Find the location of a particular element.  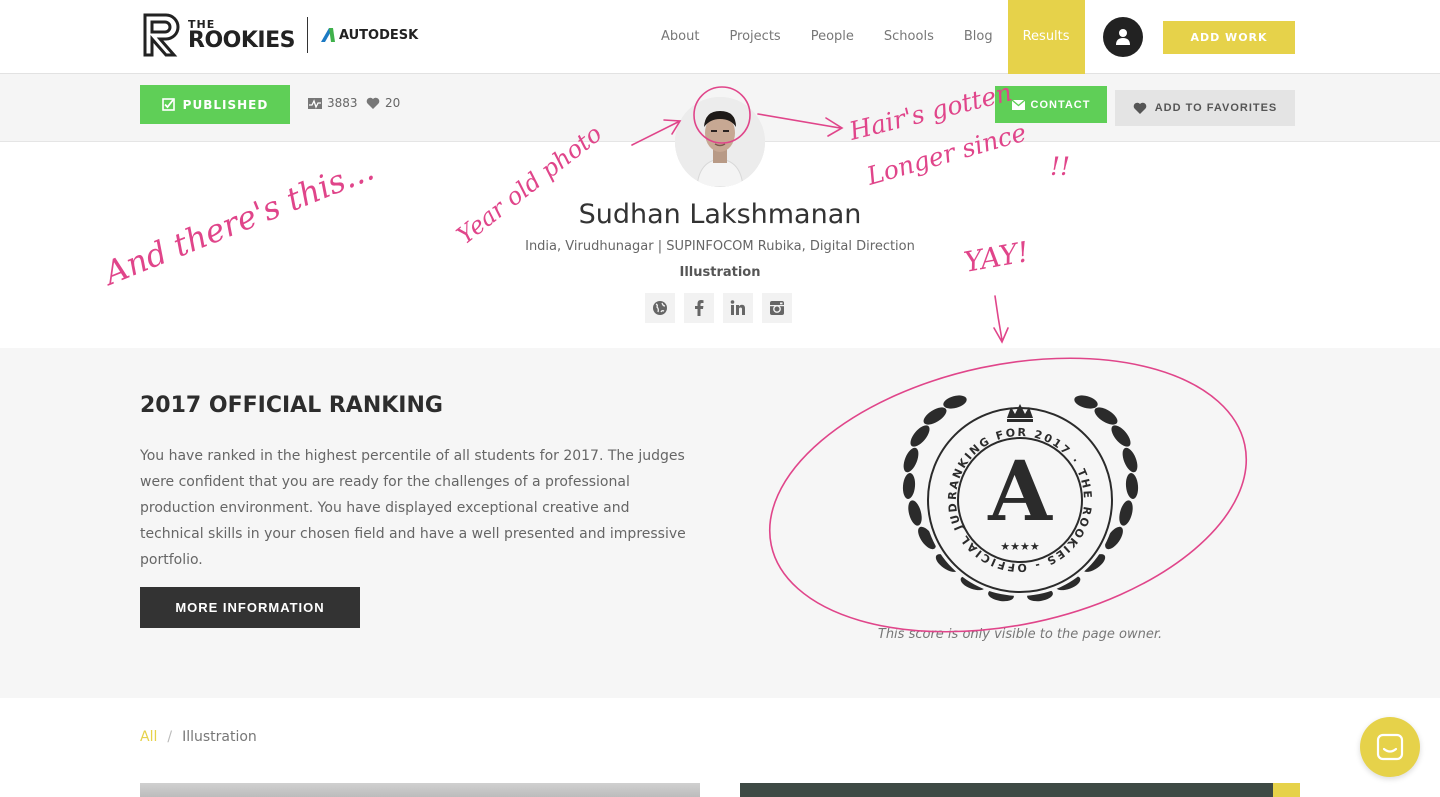

add-to-favorites-button: ADD TO FAVORITES is located at coordinates (1205, 108).